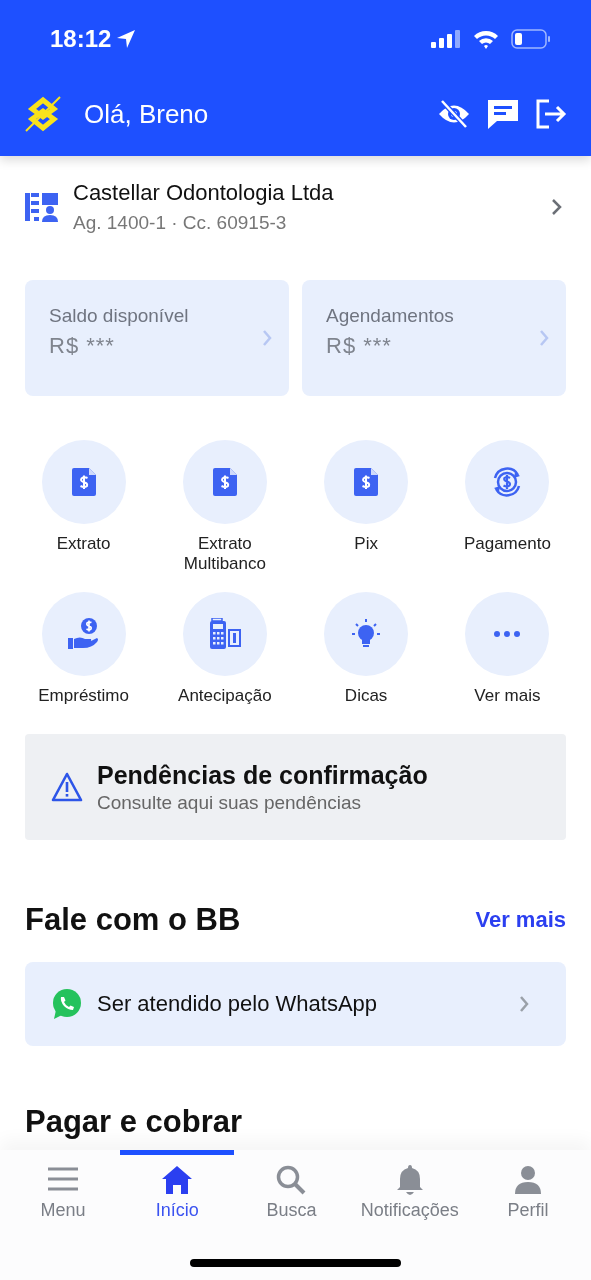 The width and height of the screenshot is (591, 1280). I want to click on whatsapp-icon, so click(67, 1004).